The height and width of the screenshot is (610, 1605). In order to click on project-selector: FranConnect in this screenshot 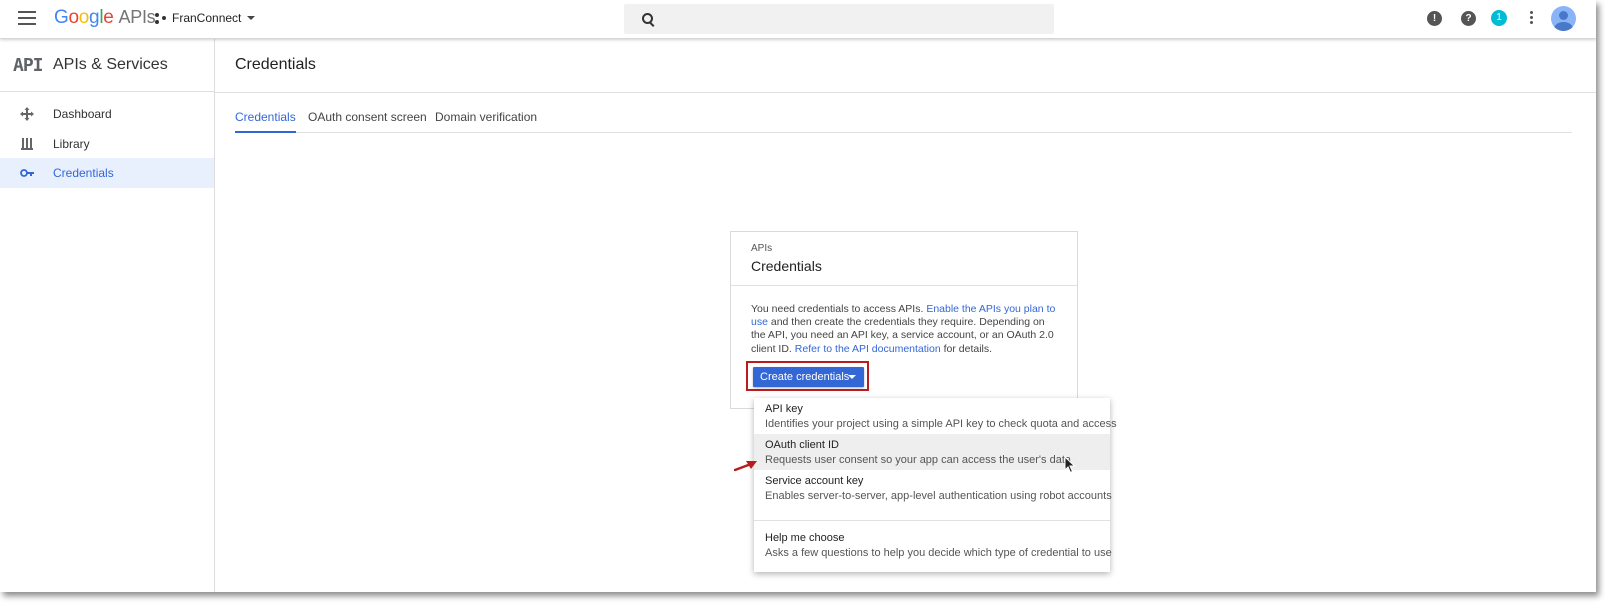, I will do `click(205, 18)`.